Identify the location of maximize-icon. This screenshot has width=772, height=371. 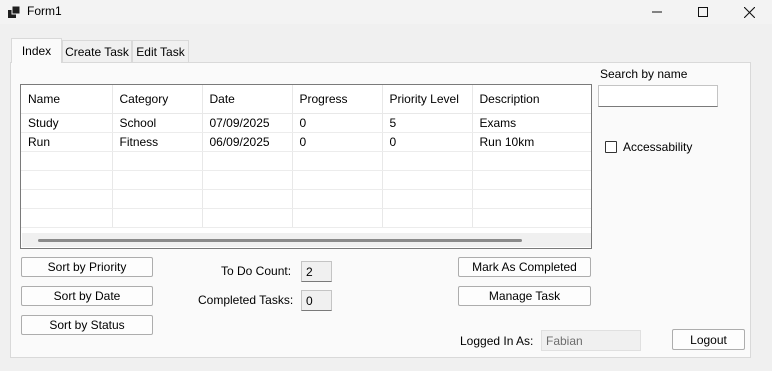
(703, 12).